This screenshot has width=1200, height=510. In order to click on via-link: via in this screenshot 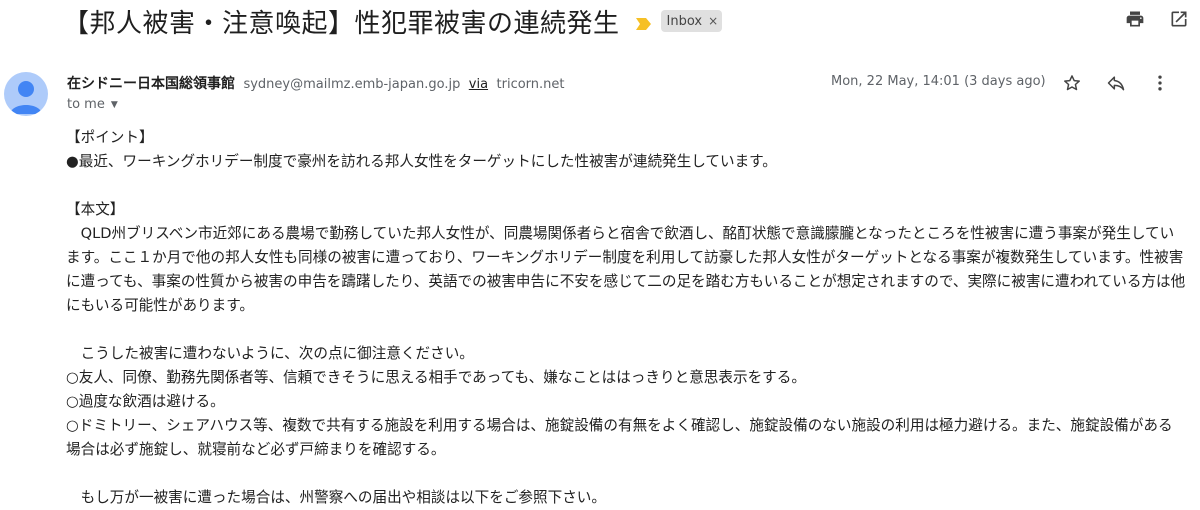, I will do `click(478, 84)`.